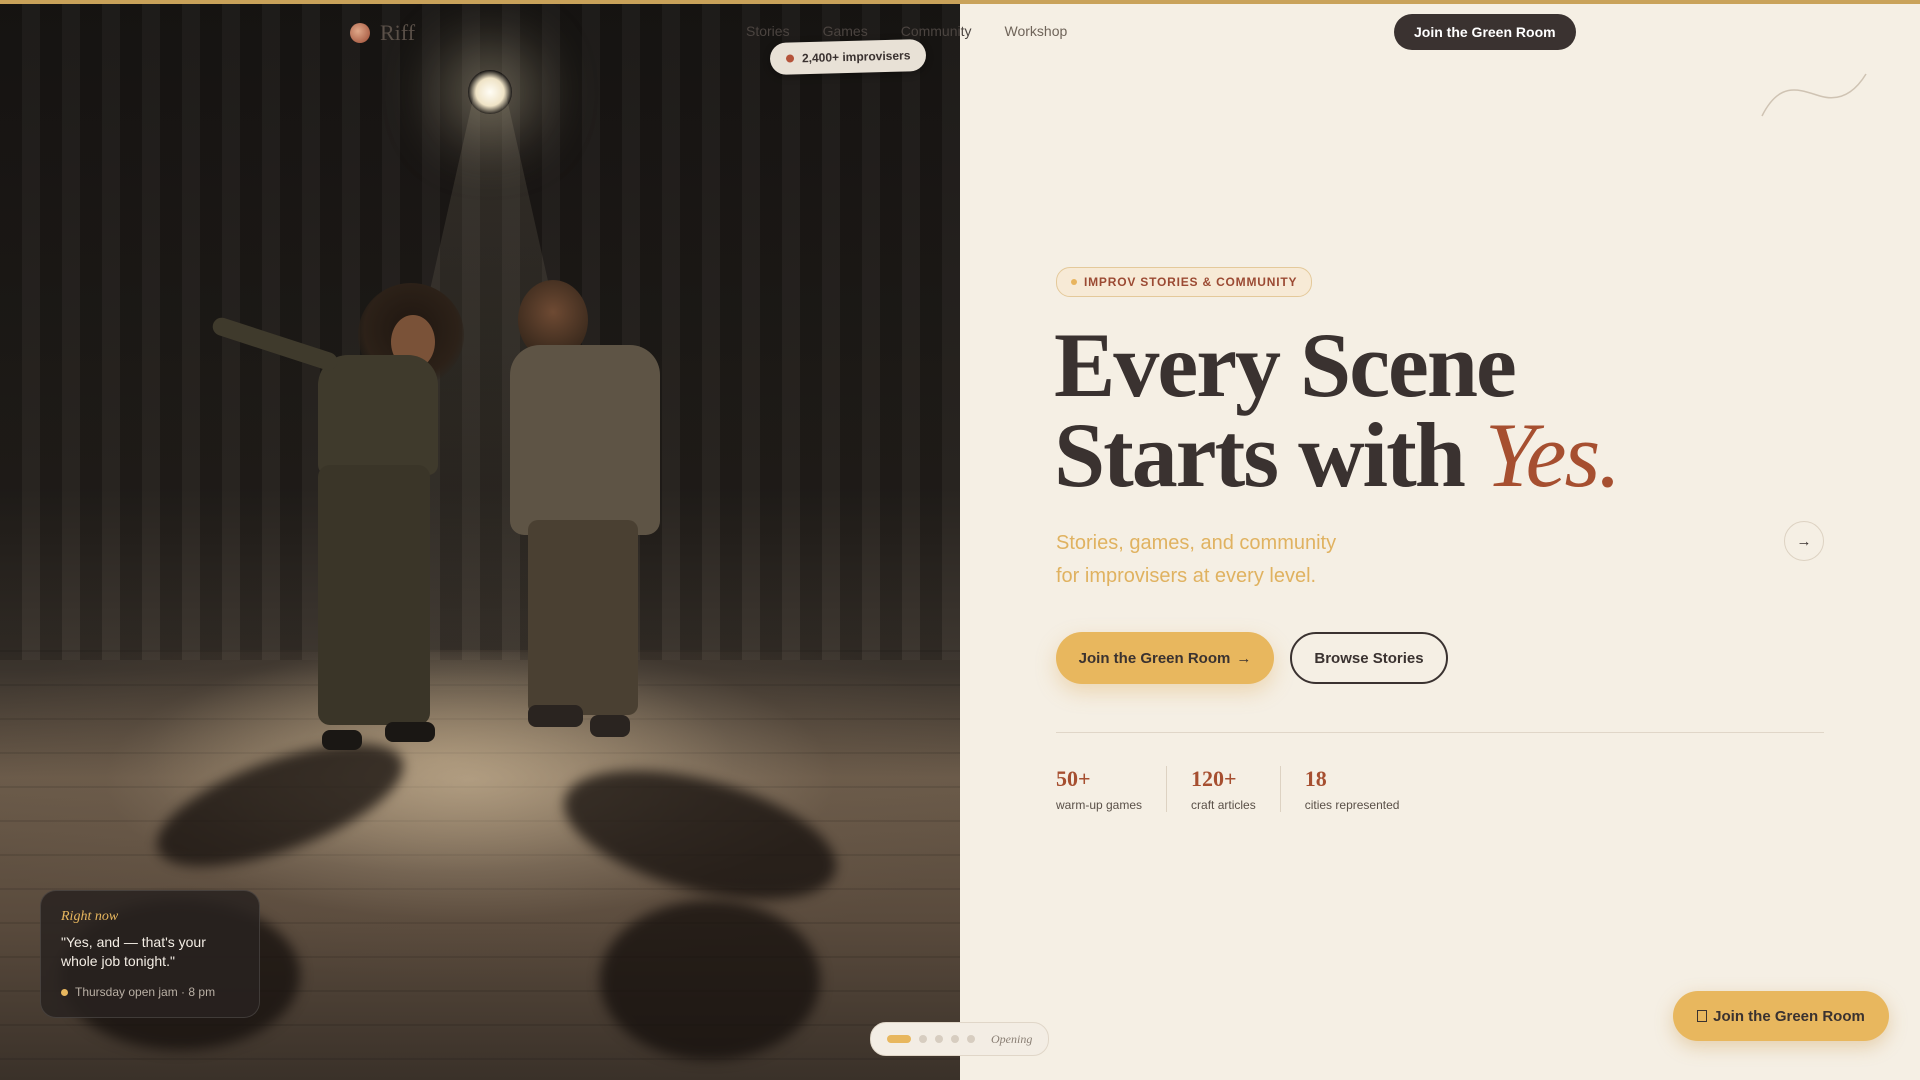 This screenshot has height=1080, width=1920. Describe the element at coordinates (1099, 805) in the screenshot. I see `stat-label: warm-up games` at that location.